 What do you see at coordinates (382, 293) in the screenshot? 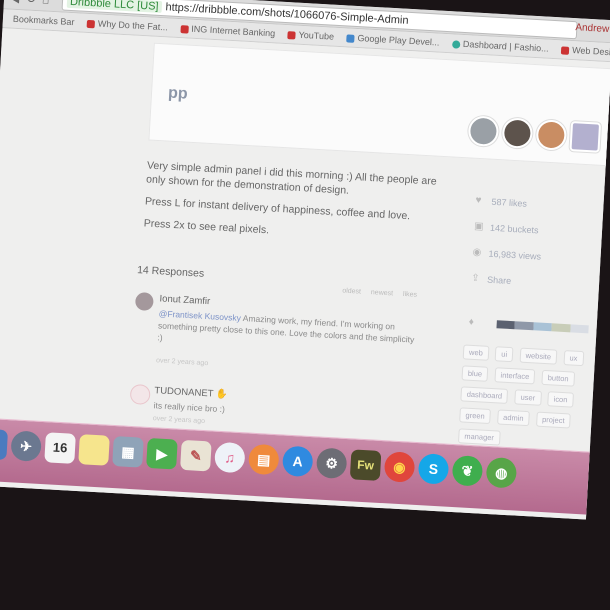
I see `sort-newest: newest` at bounding box center [382, 293].